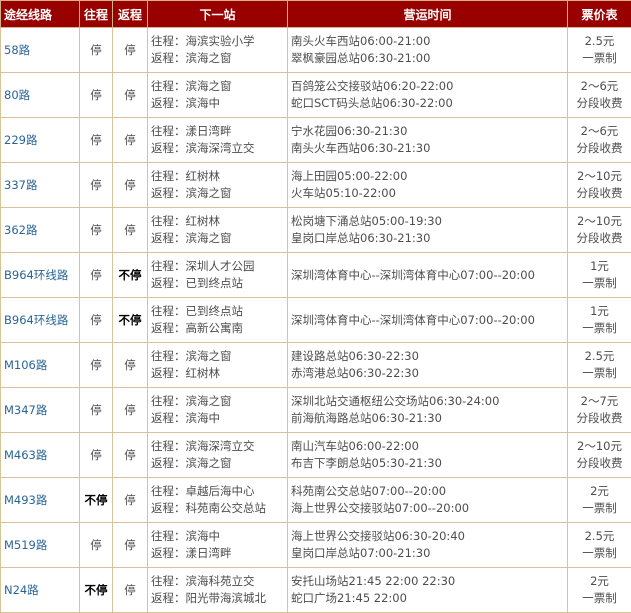 The width and height of the screenshot is (631, 613). I want to click on header-next-stop: 下一站, so click(218, 14).